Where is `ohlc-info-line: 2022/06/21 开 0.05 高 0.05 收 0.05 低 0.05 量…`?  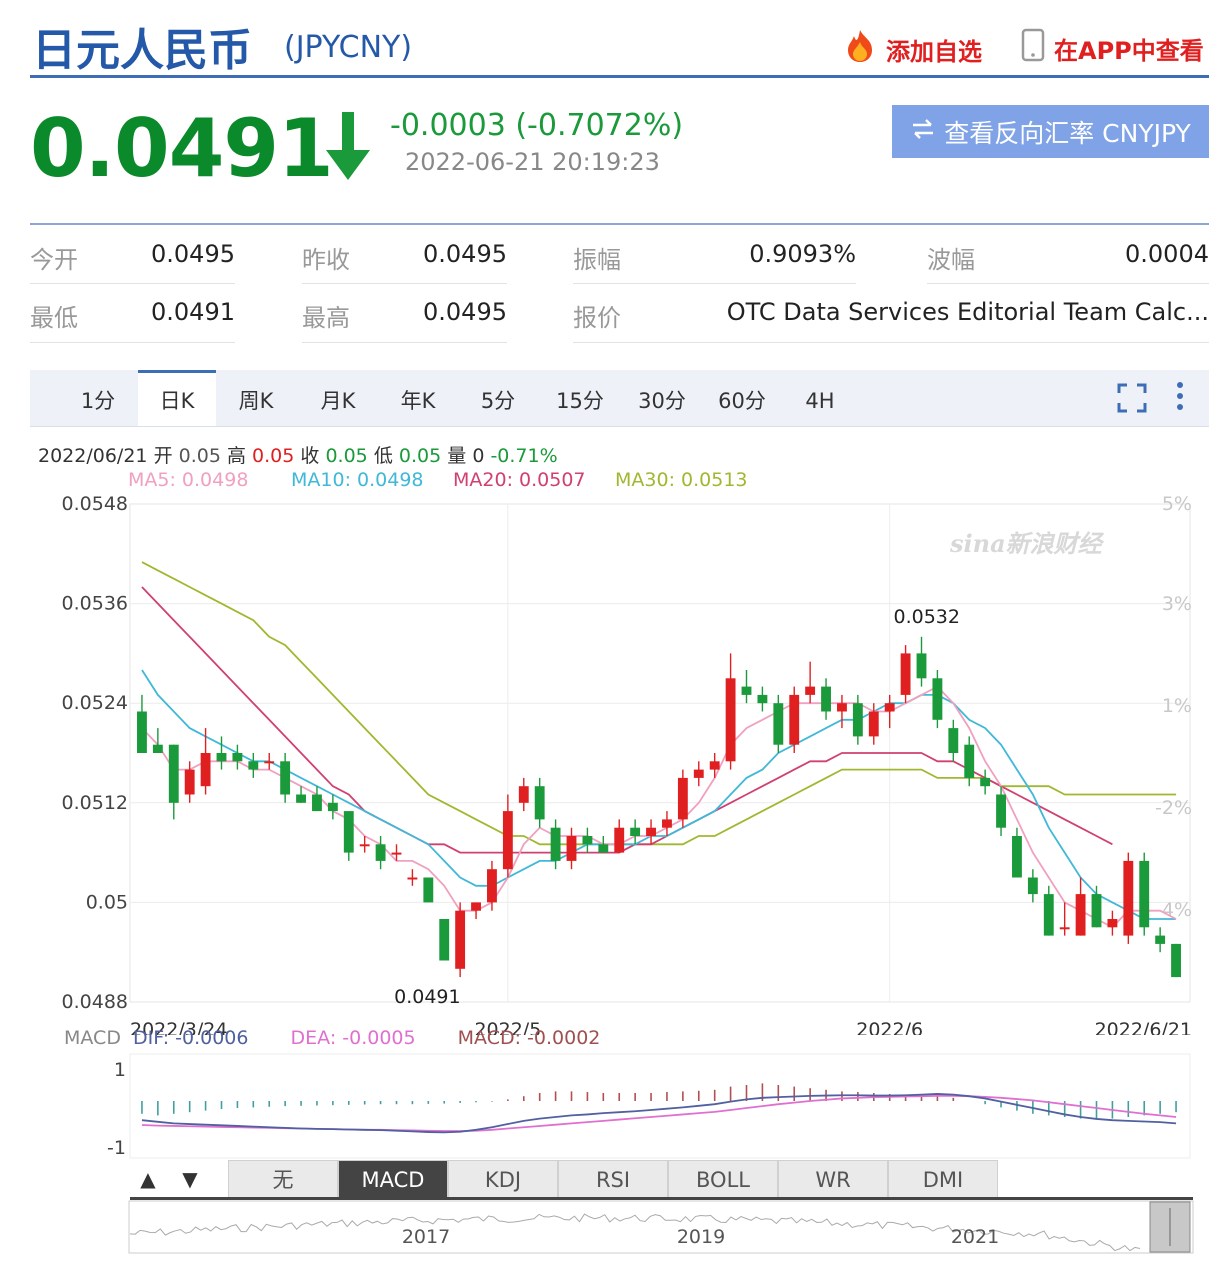
ohlc-info-line: 2022/06/21 开 0.05 高 0.05 收 0.05 低 0.05 量… is located at coordinates (298, 454).